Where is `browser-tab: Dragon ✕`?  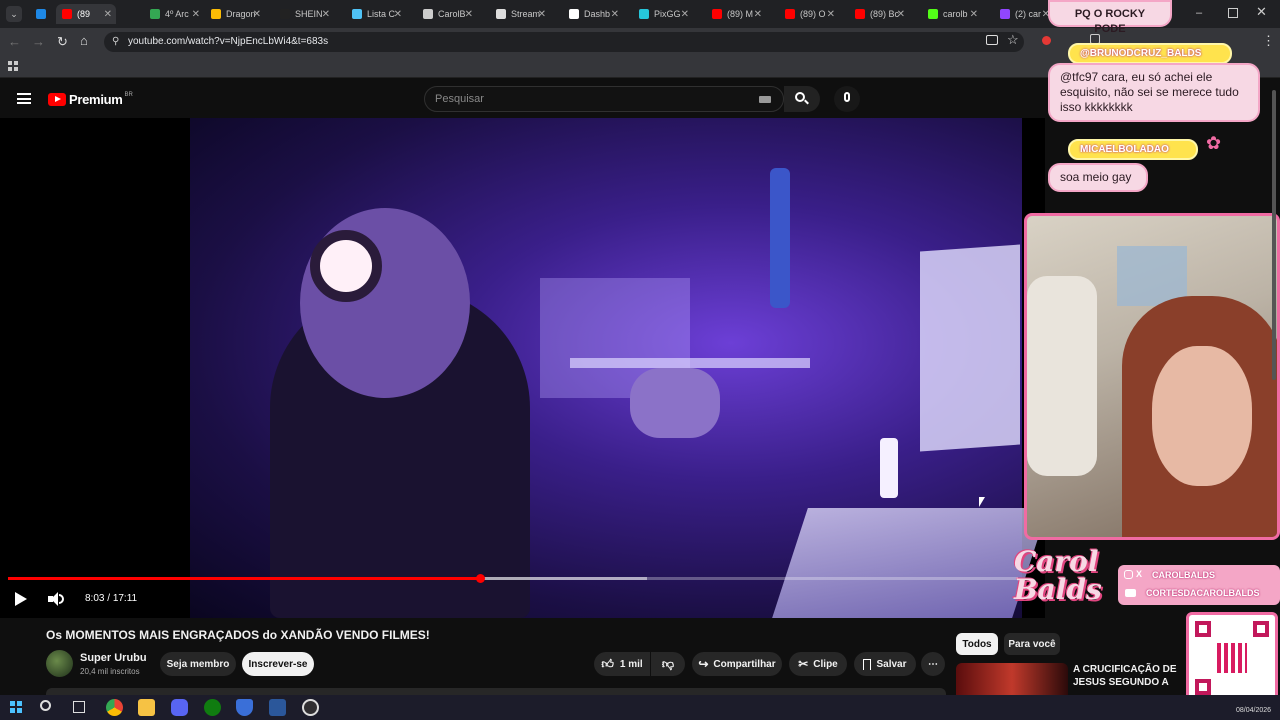 browser-tab: Dragon ✕ is located at coordinates (235, 14).